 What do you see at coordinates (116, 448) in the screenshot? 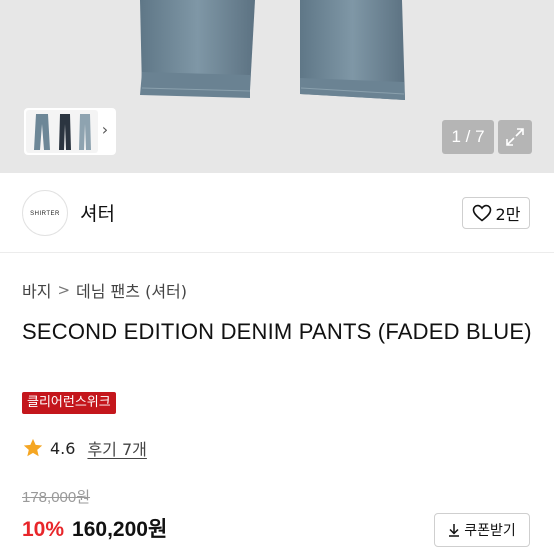
I see `reviews-link: 후기 7개` at bounding box center [116, 448].